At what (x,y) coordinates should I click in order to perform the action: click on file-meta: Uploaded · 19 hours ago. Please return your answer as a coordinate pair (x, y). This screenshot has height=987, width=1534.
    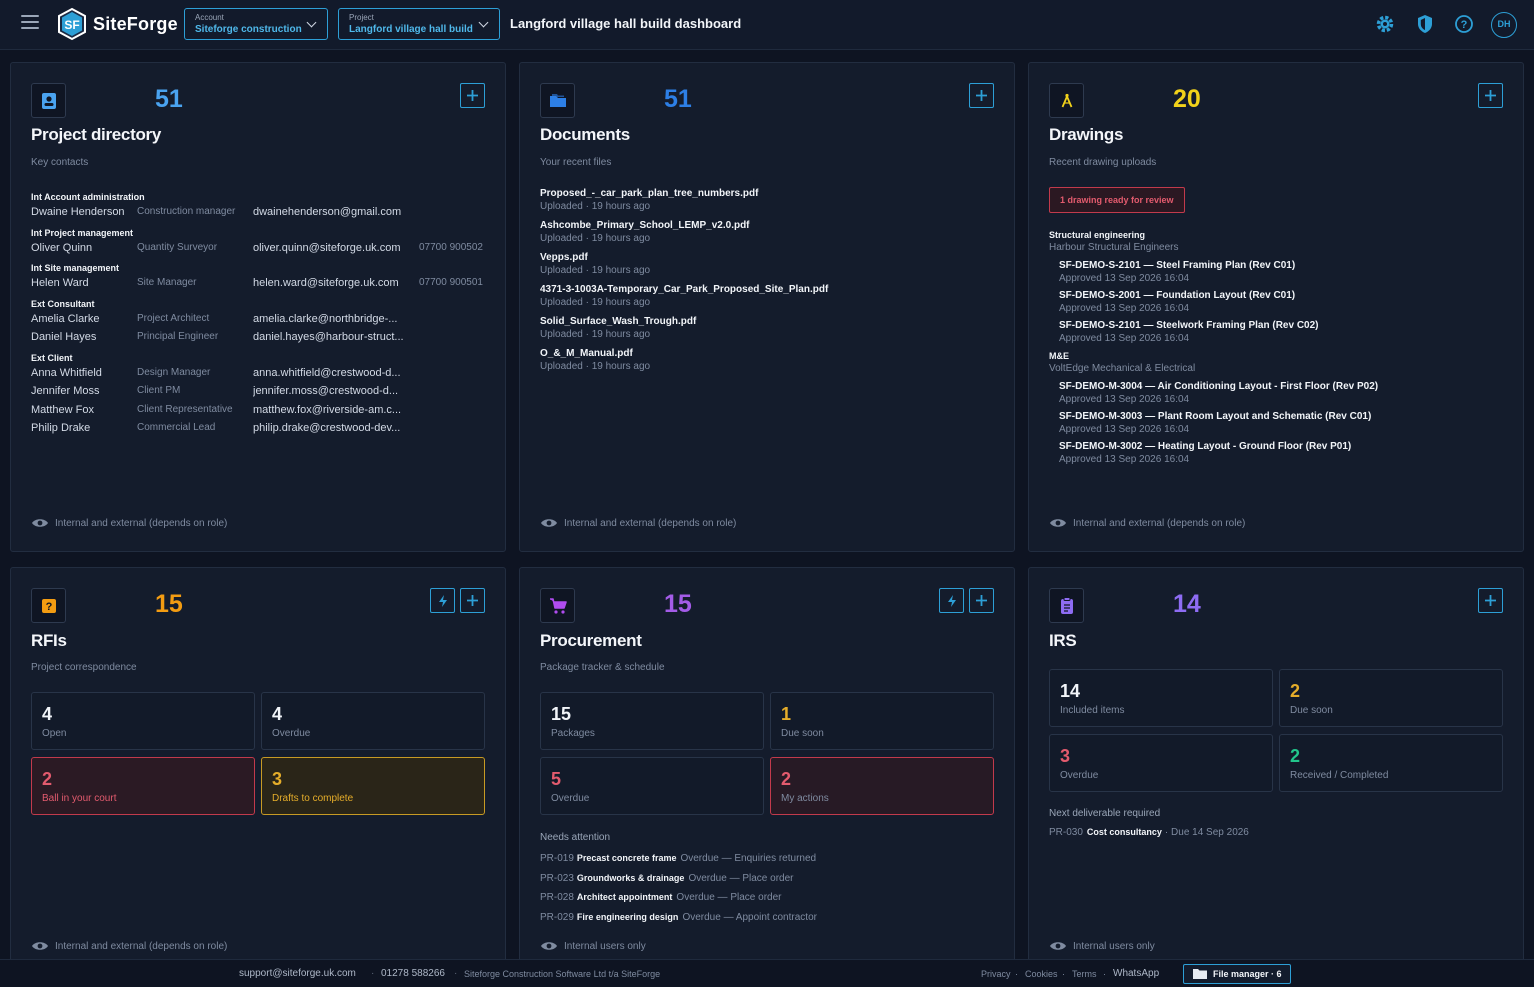
    Looking at the image, I should click on (595, 238).